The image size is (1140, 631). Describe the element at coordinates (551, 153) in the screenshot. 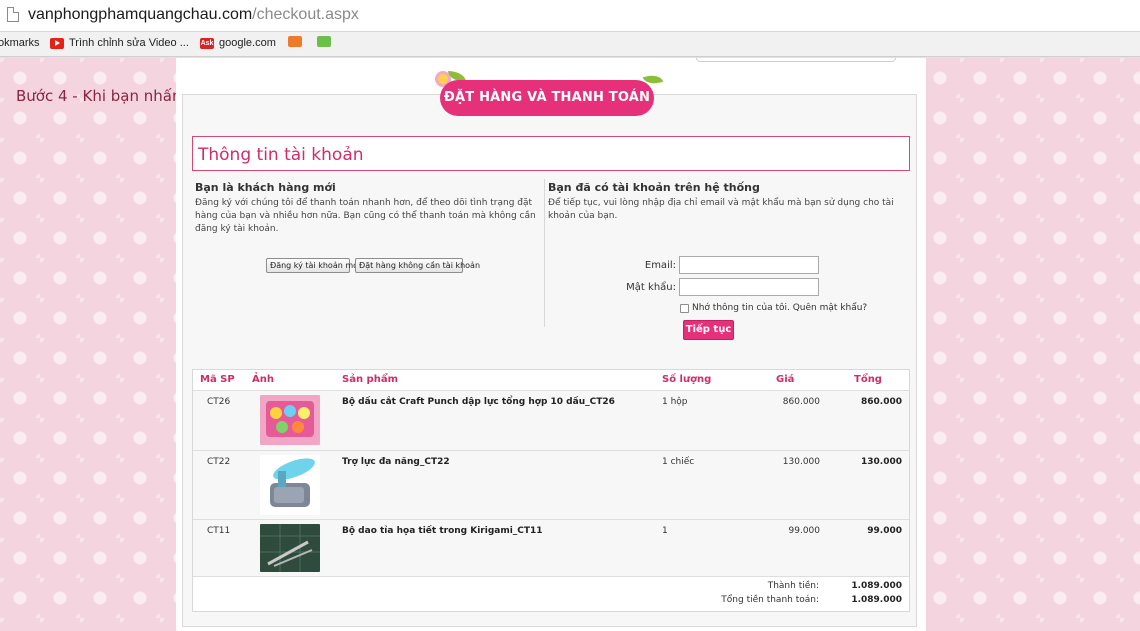

I see `account-section-title: Thông tin tài khoản` at that location.